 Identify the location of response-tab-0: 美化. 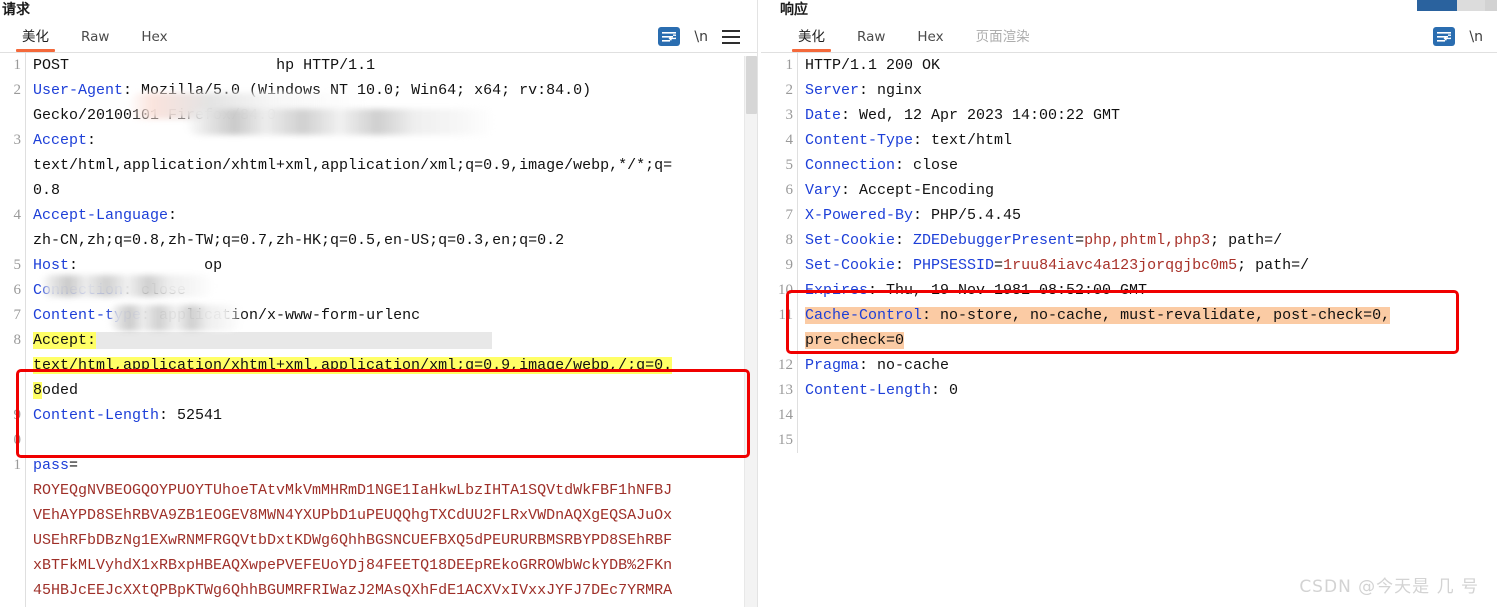
(811, 38).